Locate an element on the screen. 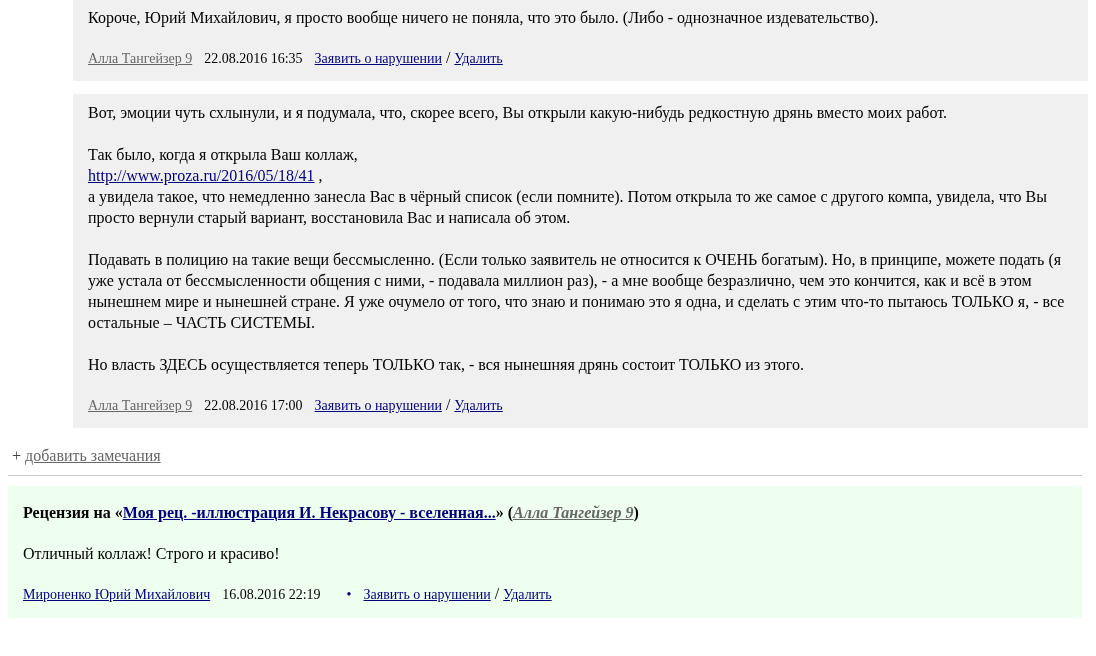 Image resolution: width=1096 pixels, height=656 pixels. comment-date: 22.08.2016 16:35 is located at coordinates (253, 59).